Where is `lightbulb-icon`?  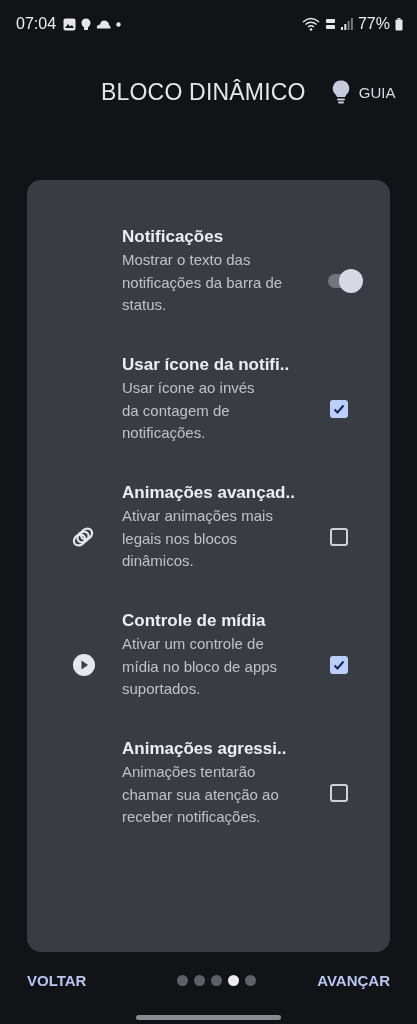 lightbulb-icon is located at coordinates (340, 92).